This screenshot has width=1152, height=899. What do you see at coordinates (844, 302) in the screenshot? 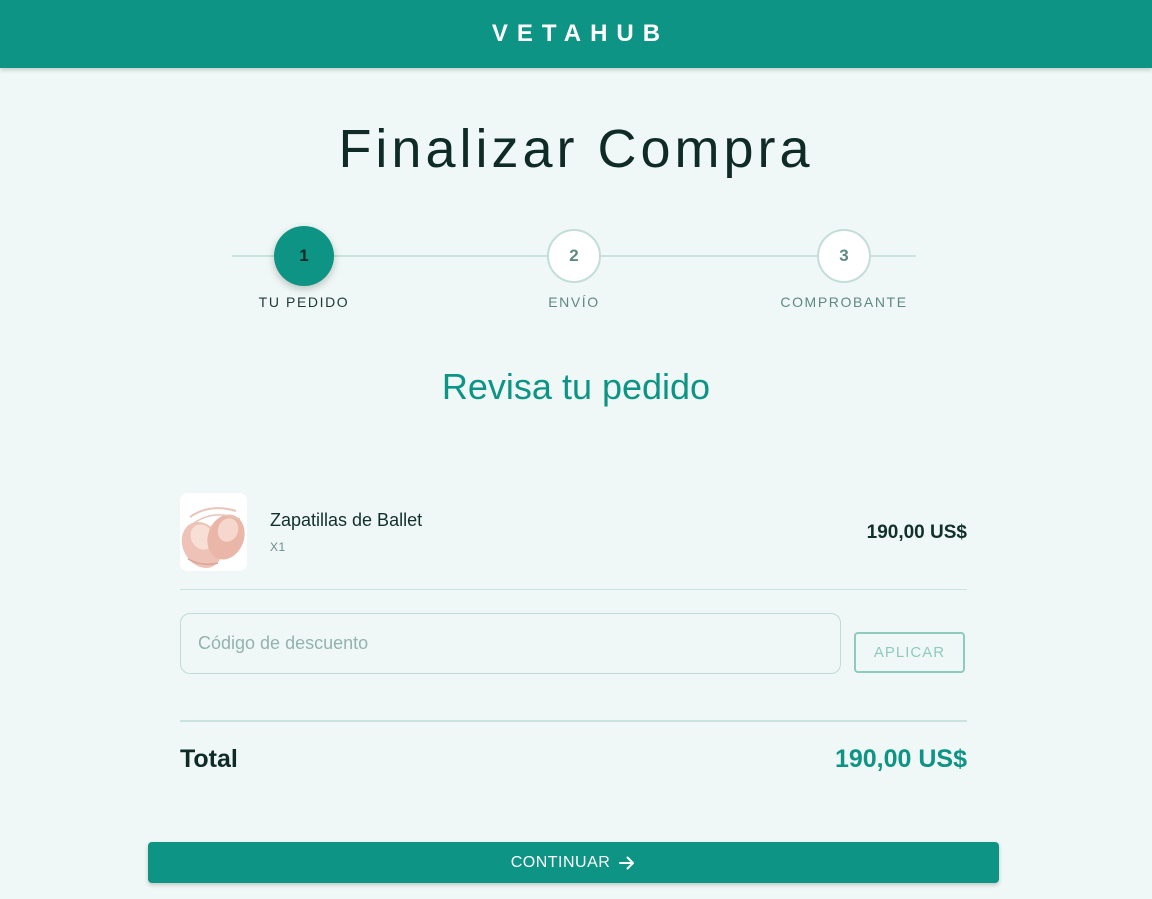
I see `step-label: COMPROBANTE` at bounding box center [844, 302].